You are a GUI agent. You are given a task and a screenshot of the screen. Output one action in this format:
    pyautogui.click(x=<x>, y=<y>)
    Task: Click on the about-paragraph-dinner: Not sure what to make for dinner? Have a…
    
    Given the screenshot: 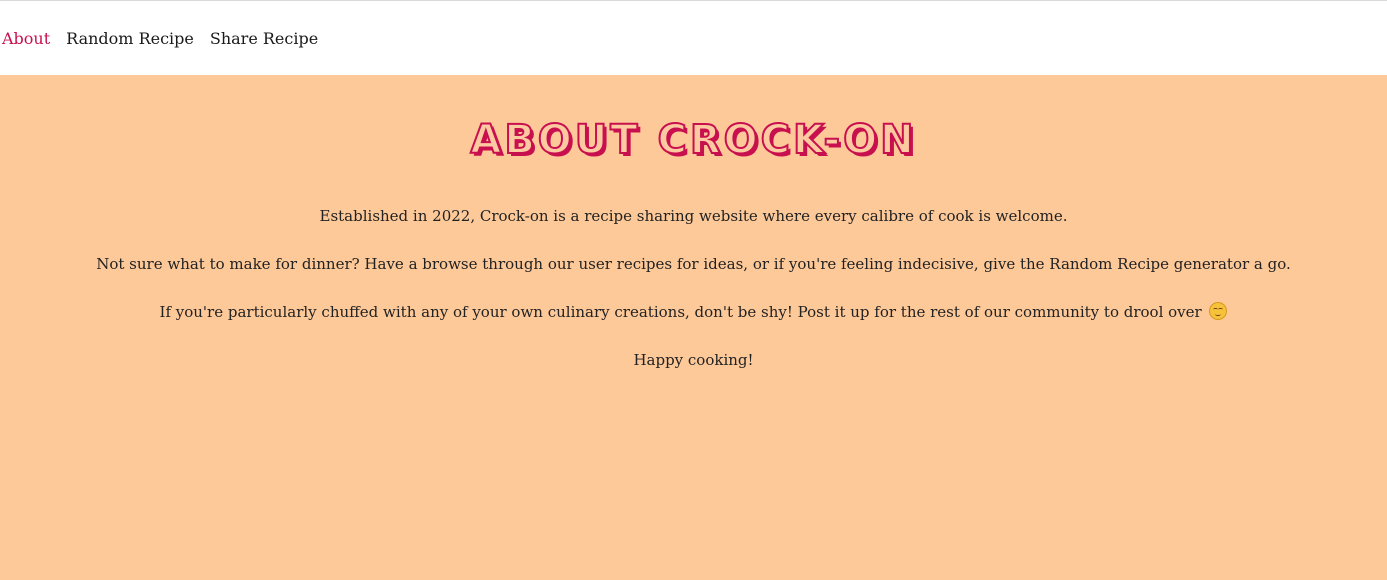 What is the action you would take?
    pyautogui.click(x=693, y=264)
    